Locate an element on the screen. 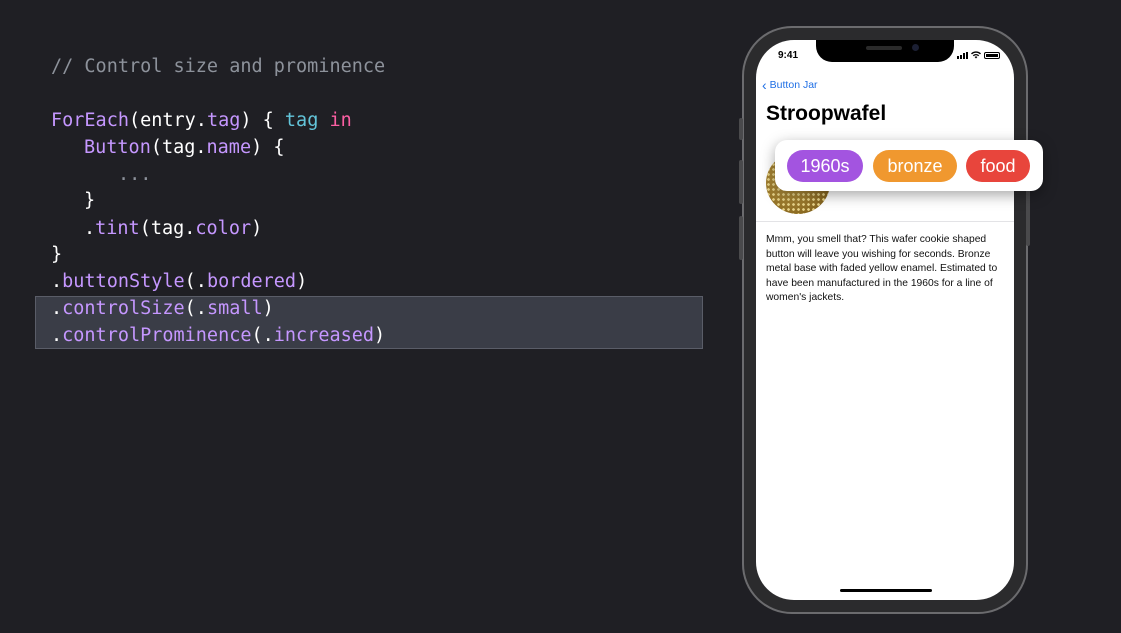 The height and width of the screenshot is (633, 1121). tag-button-bronze: bronze is located at coordinates (915, 166).